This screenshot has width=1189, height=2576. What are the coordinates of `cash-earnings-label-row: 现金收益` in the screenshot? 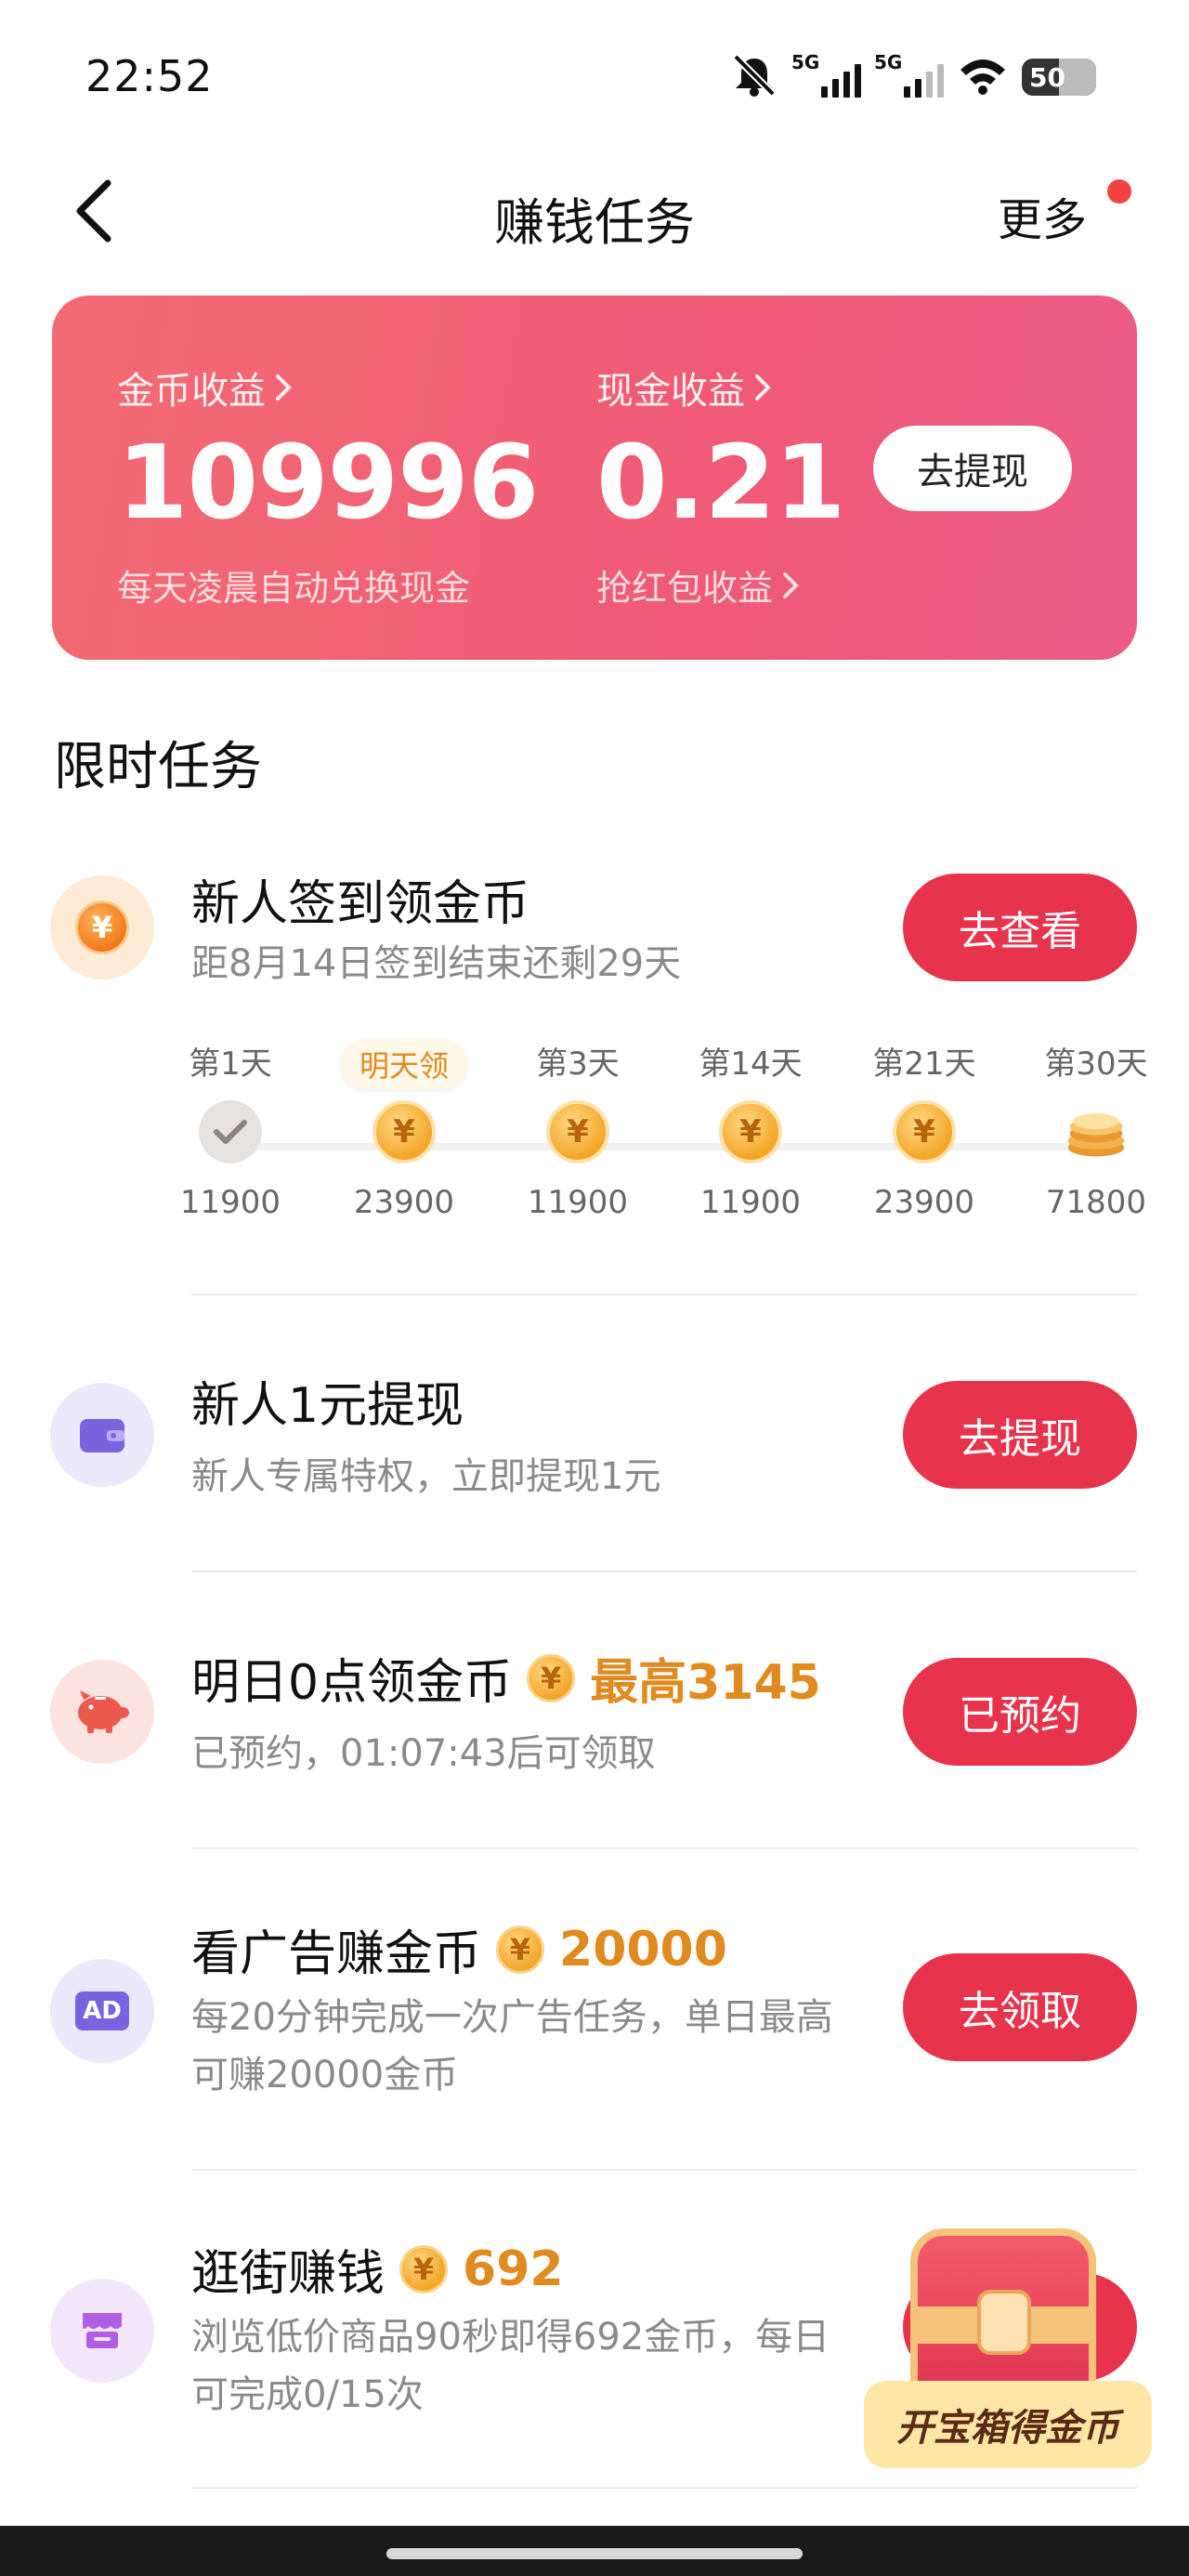 It's located at (720, 387).